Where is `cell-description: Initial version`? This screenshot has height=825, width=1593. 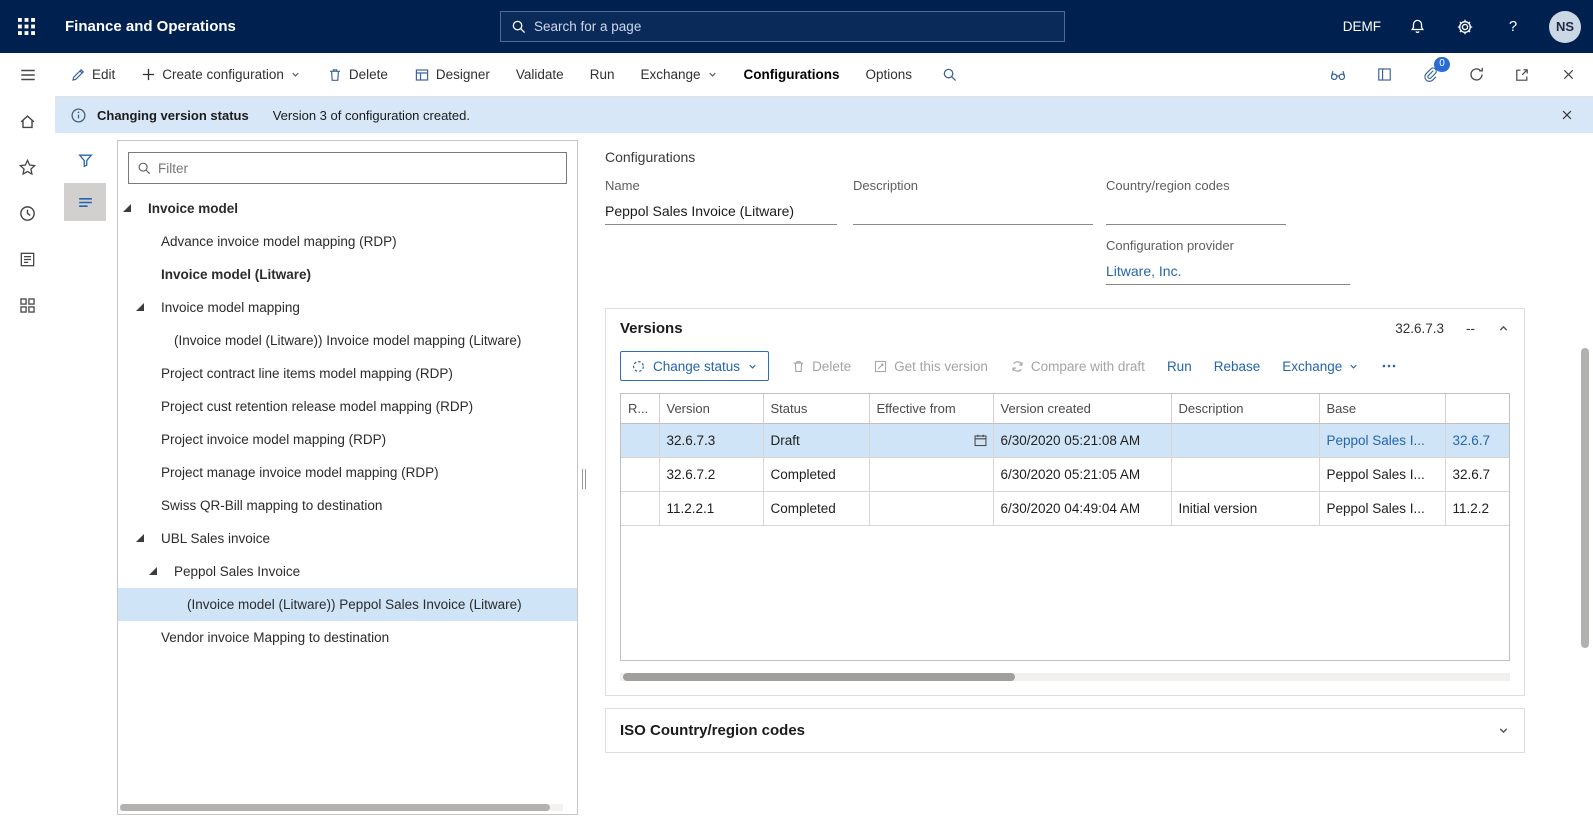
cell-description: Initial version is located at coordinates (1245, 508).